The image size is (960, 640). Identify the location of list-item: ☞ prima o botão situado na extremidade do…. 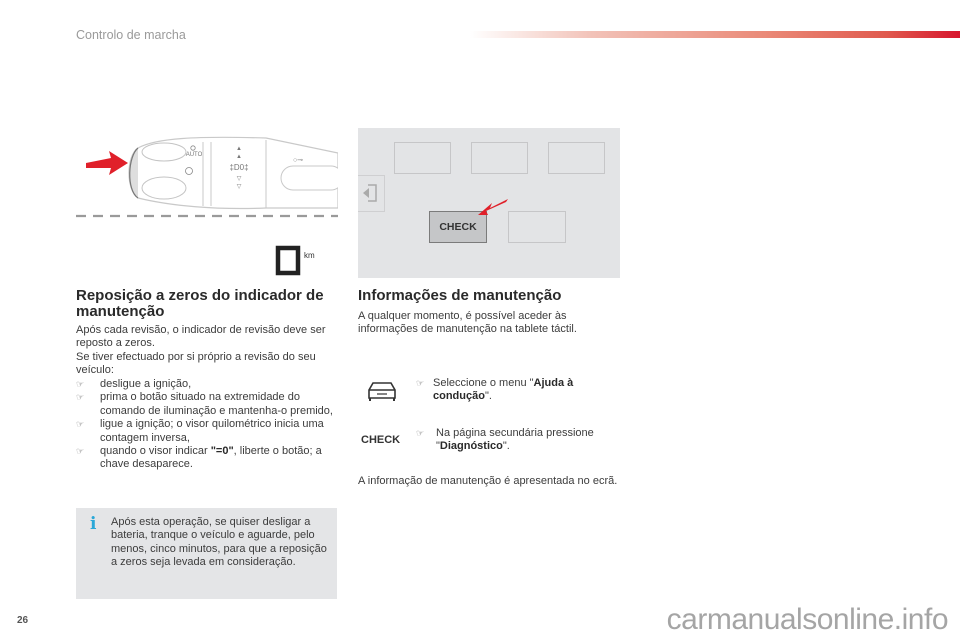
(210, 404).